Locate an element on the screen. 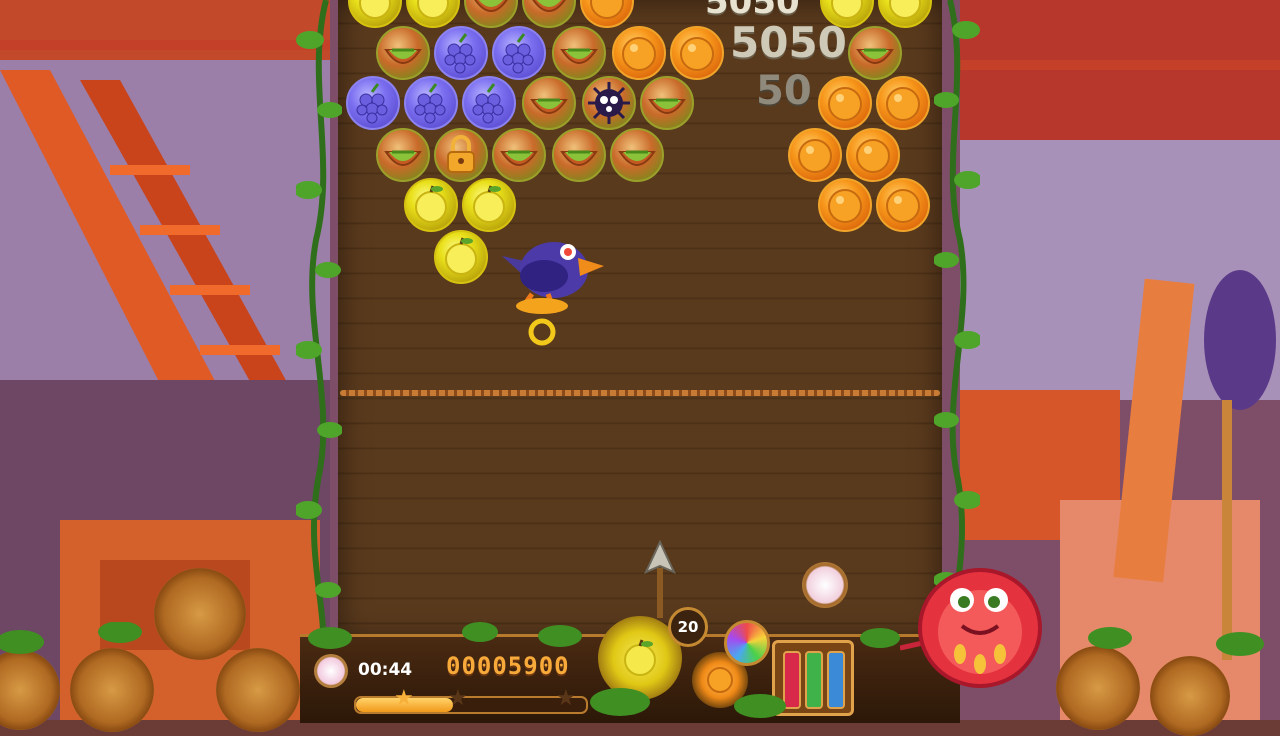  rainbow-booster is located at coordinates (747, 643).